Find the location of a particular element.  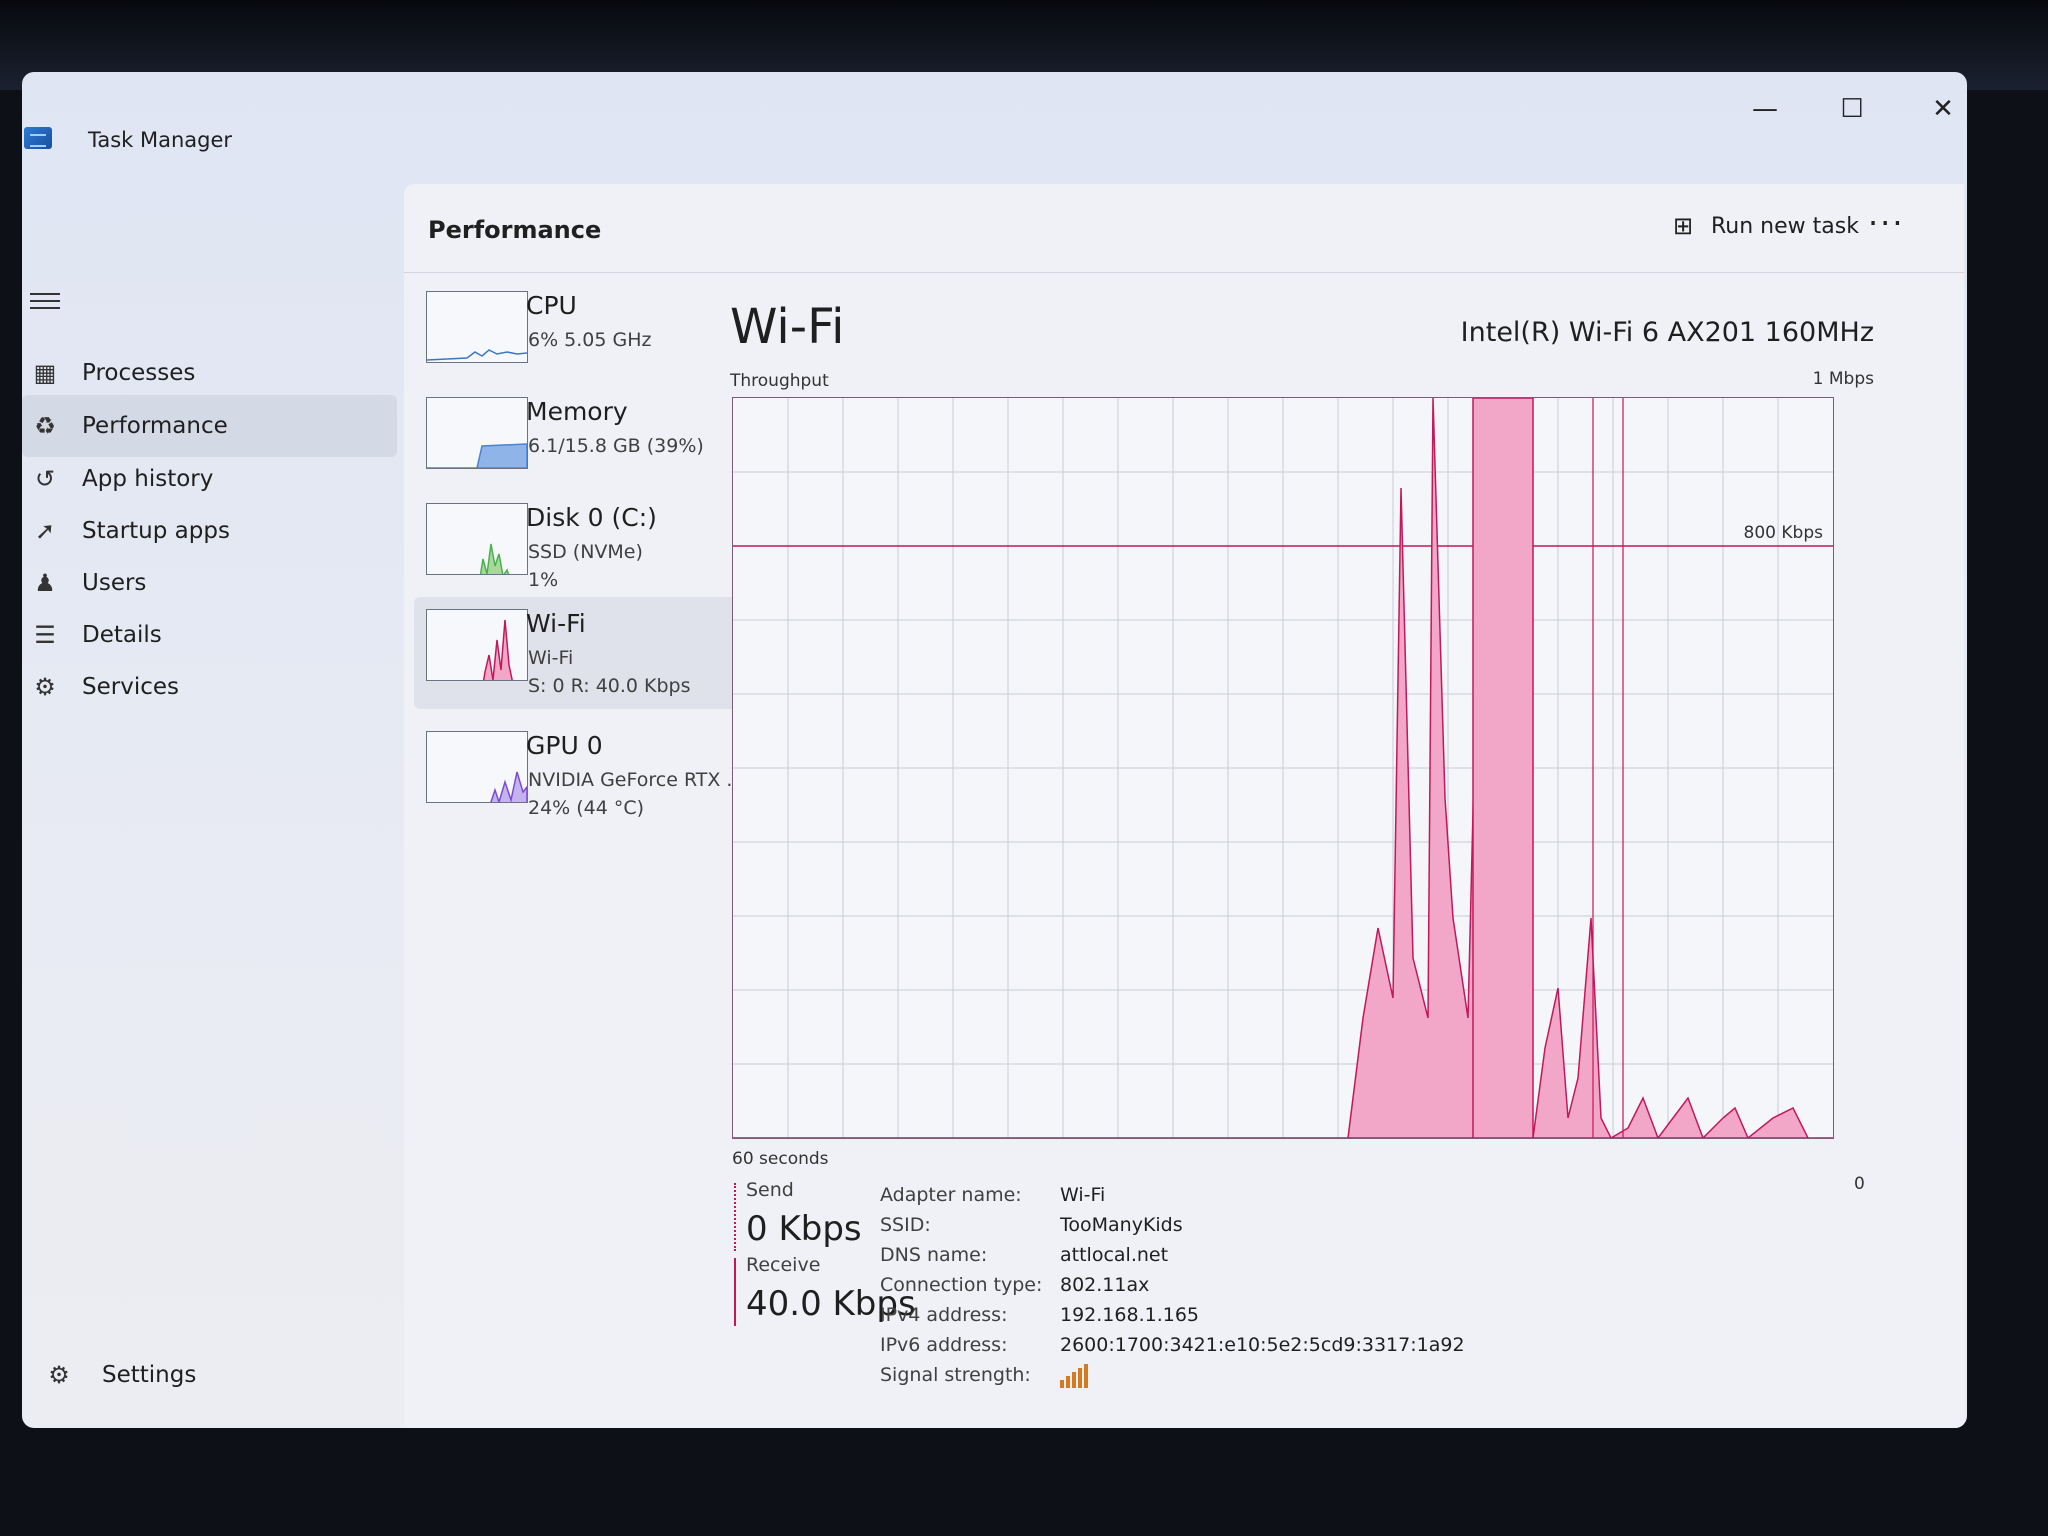

run-new-task-button: ⊞ Run new task is located at coordinates (1764, 226).